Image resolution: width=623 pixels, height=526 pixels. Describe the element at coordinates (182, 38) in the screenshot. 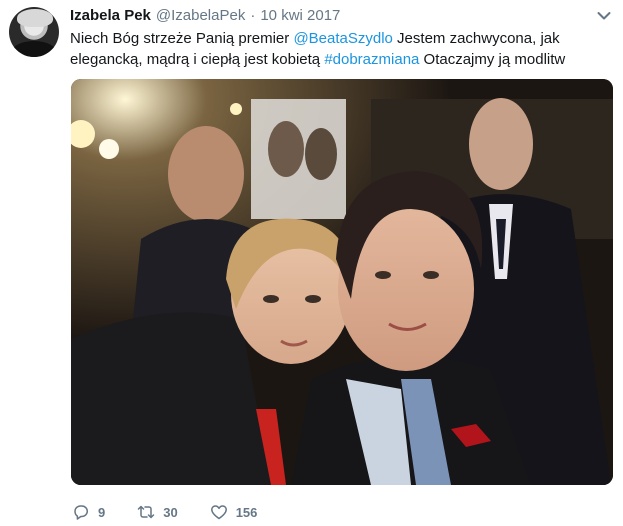

I see `tweet-text-part: Niech Bóg strzeże Panią premier` at that location.